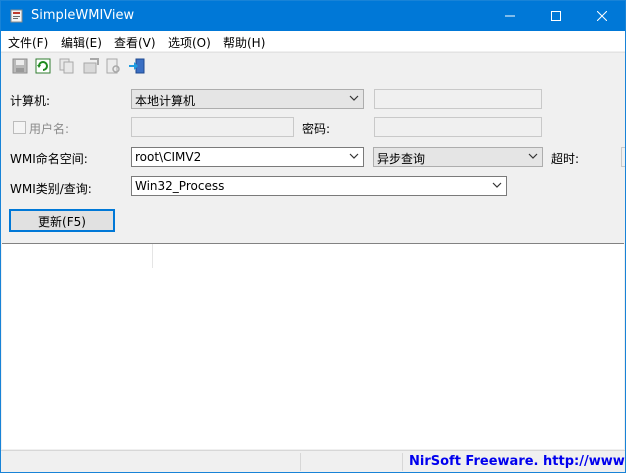 The image size is (626, 473). Describe the element at coordinates (212, 127) in the screenshot. I see `username-field` at that location.